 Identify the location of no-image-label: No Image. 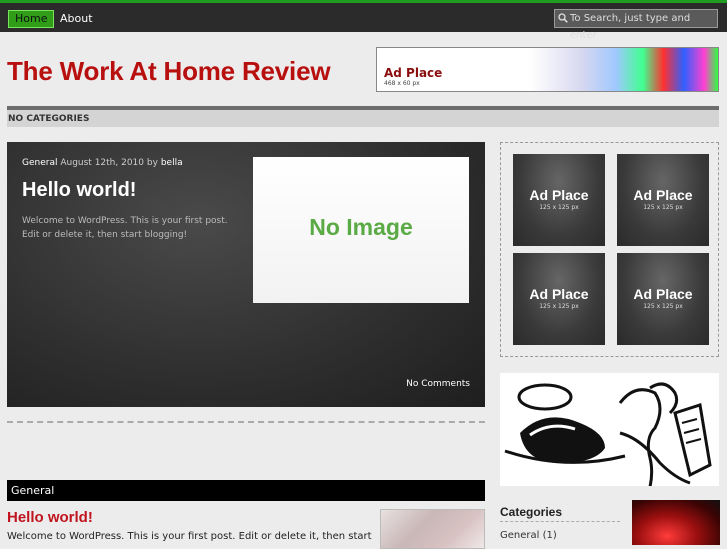
(361, 227).